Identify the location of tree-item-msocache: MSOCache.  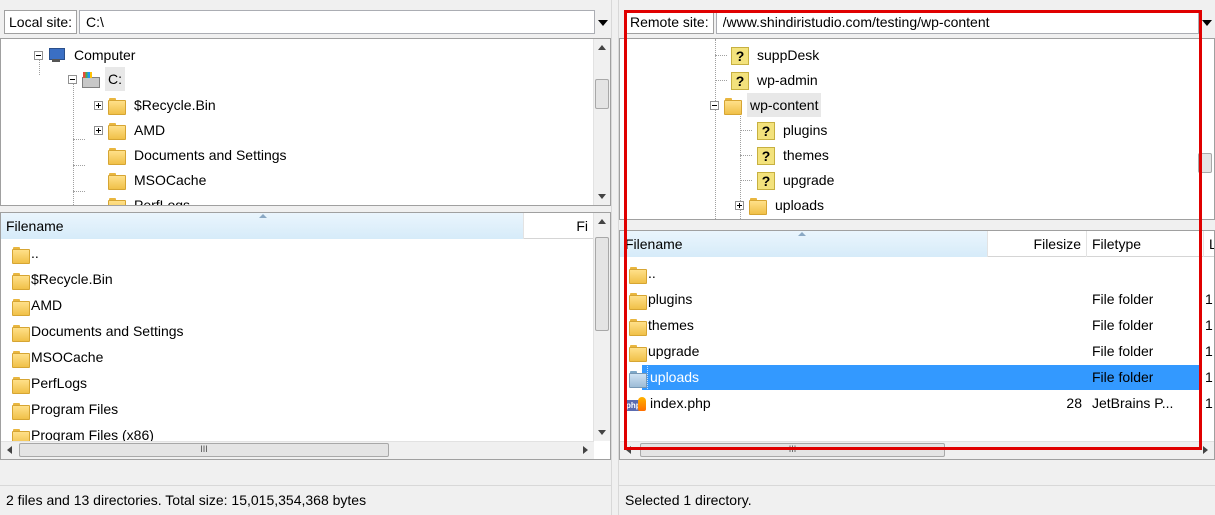
(158, 180).